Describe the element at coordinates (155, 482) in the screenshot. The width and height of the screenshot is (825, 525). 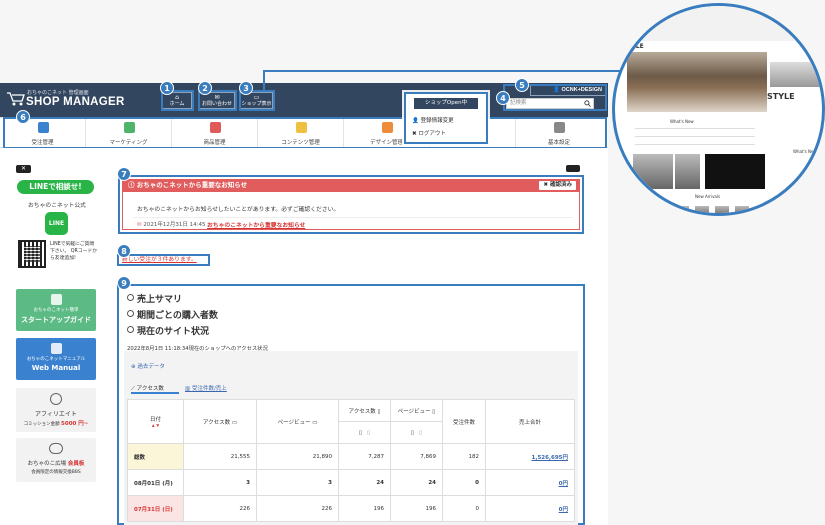
I see `row-label: 08月01日 (月)` at that location.